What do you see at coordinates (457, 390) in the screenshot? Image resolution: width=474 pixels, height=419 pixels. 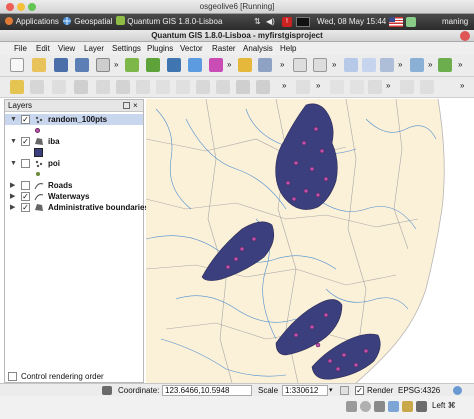 I see `projection-globe-icon` at bounding box center [457, 390].